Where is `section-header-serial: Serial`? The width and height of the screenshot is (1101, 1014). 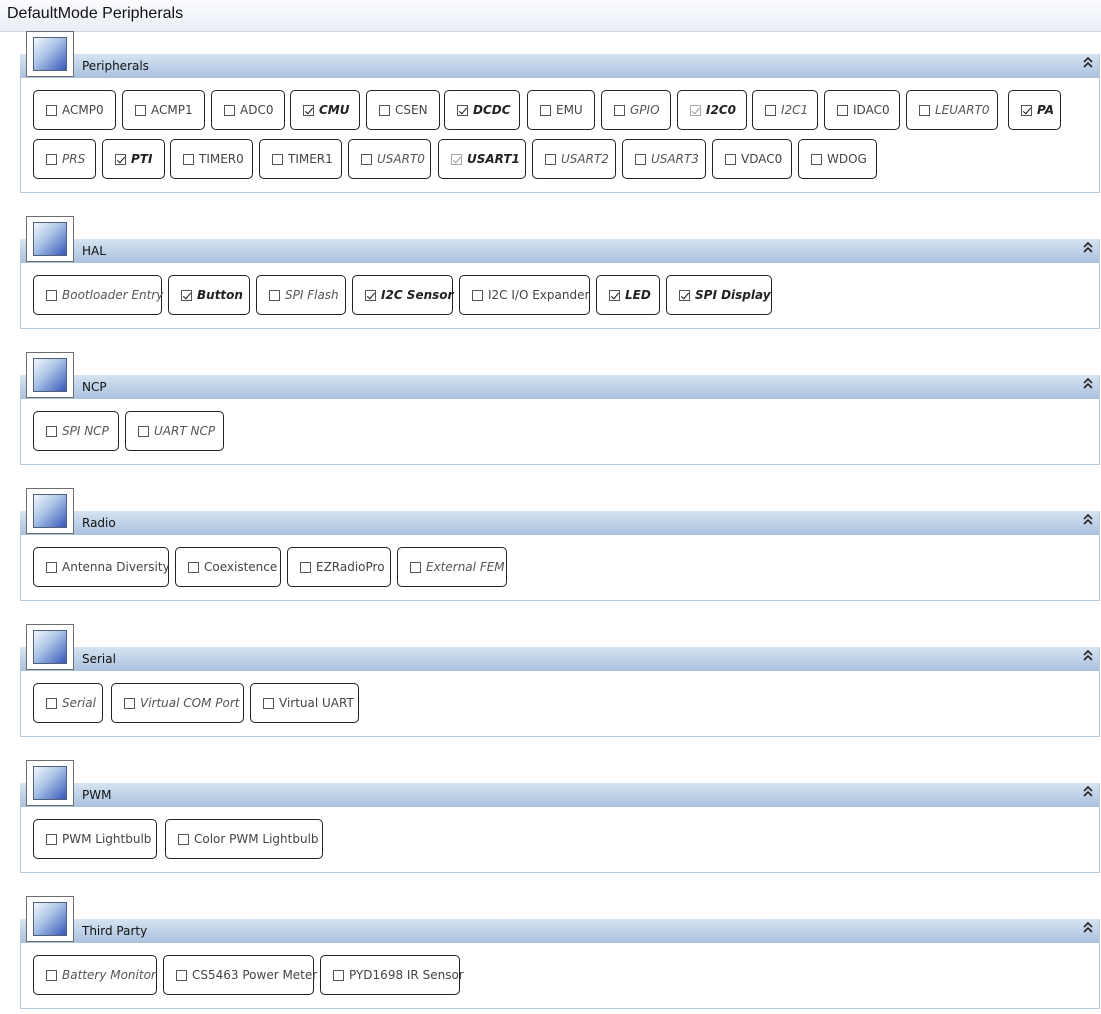
section-header-serial: Serial is located at coordinates (559, 659).